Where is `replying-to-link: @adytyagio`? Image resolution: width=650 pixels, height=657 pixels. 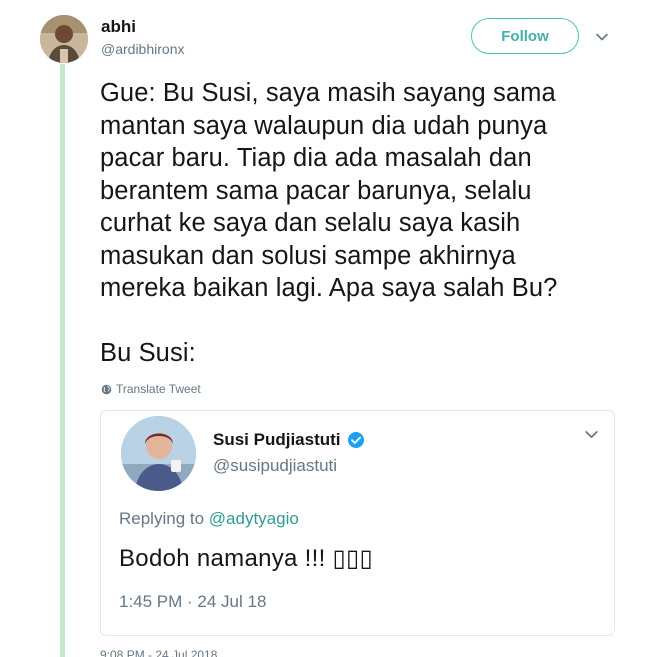 replying-to-link: @adytyagio is located at coordinates (254, 518).